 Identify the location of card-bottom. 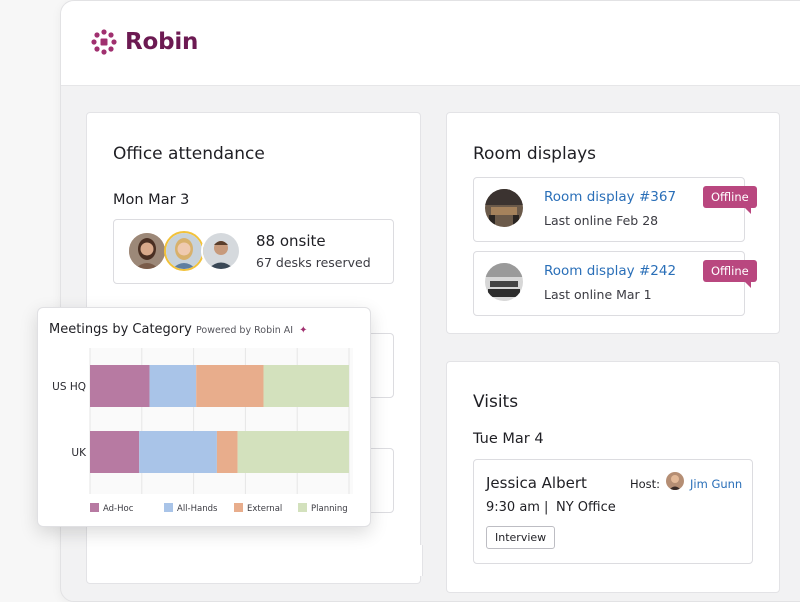
(254, 560).